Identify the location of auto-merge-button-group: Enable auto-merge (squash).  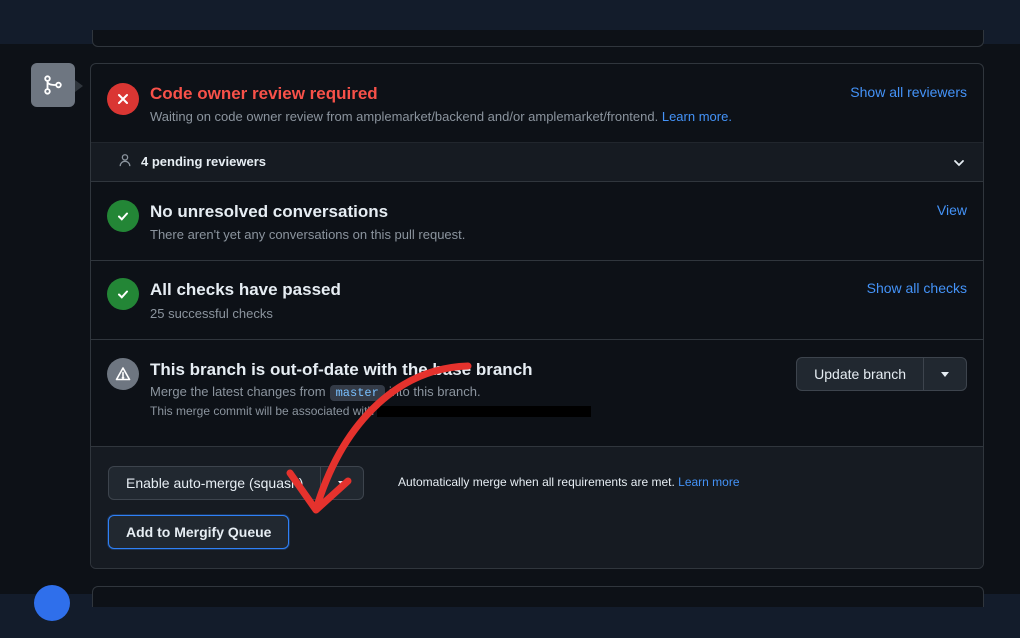
(236, 483).